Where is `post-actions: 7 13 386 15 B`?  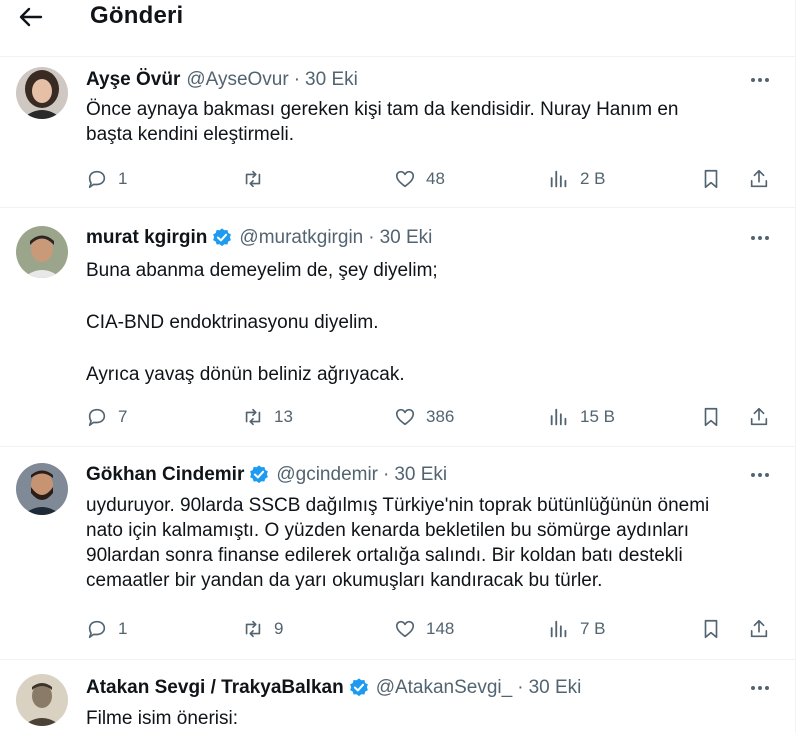
post-actions: 7 13 386 15 B is located at coordinates (431, 417).